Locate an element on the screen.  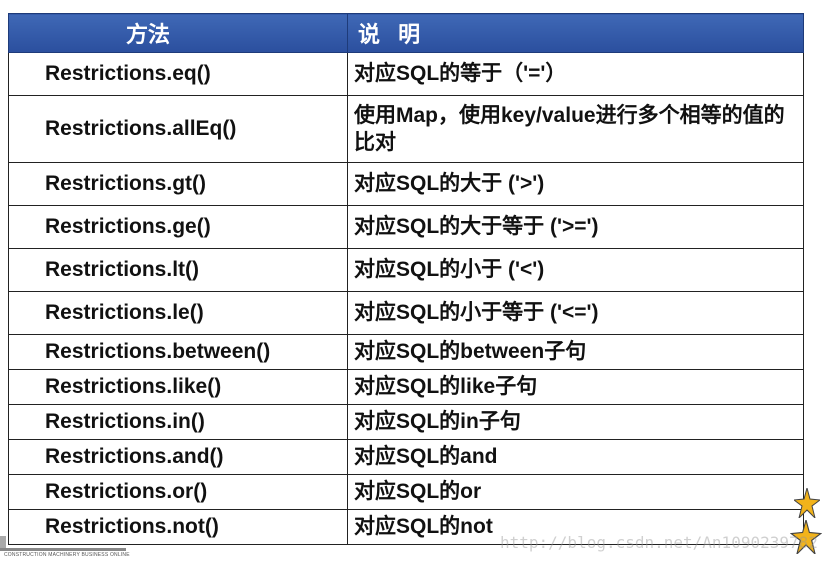
description-cell: 使用Map，使用key/value进行多个相等的值的比对 is located at coordinates (575, 129).